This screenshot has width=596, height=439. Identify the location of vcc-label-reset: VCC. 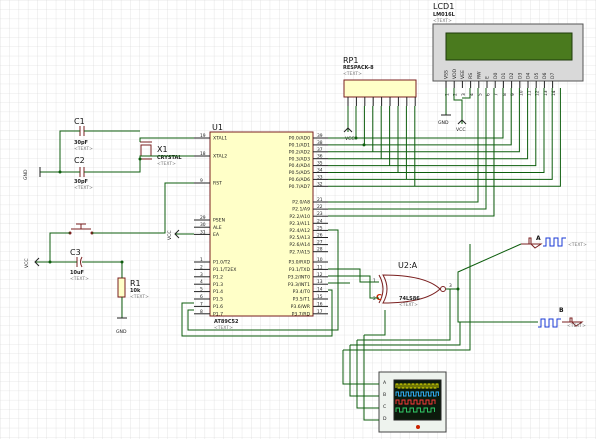
(27, 263).